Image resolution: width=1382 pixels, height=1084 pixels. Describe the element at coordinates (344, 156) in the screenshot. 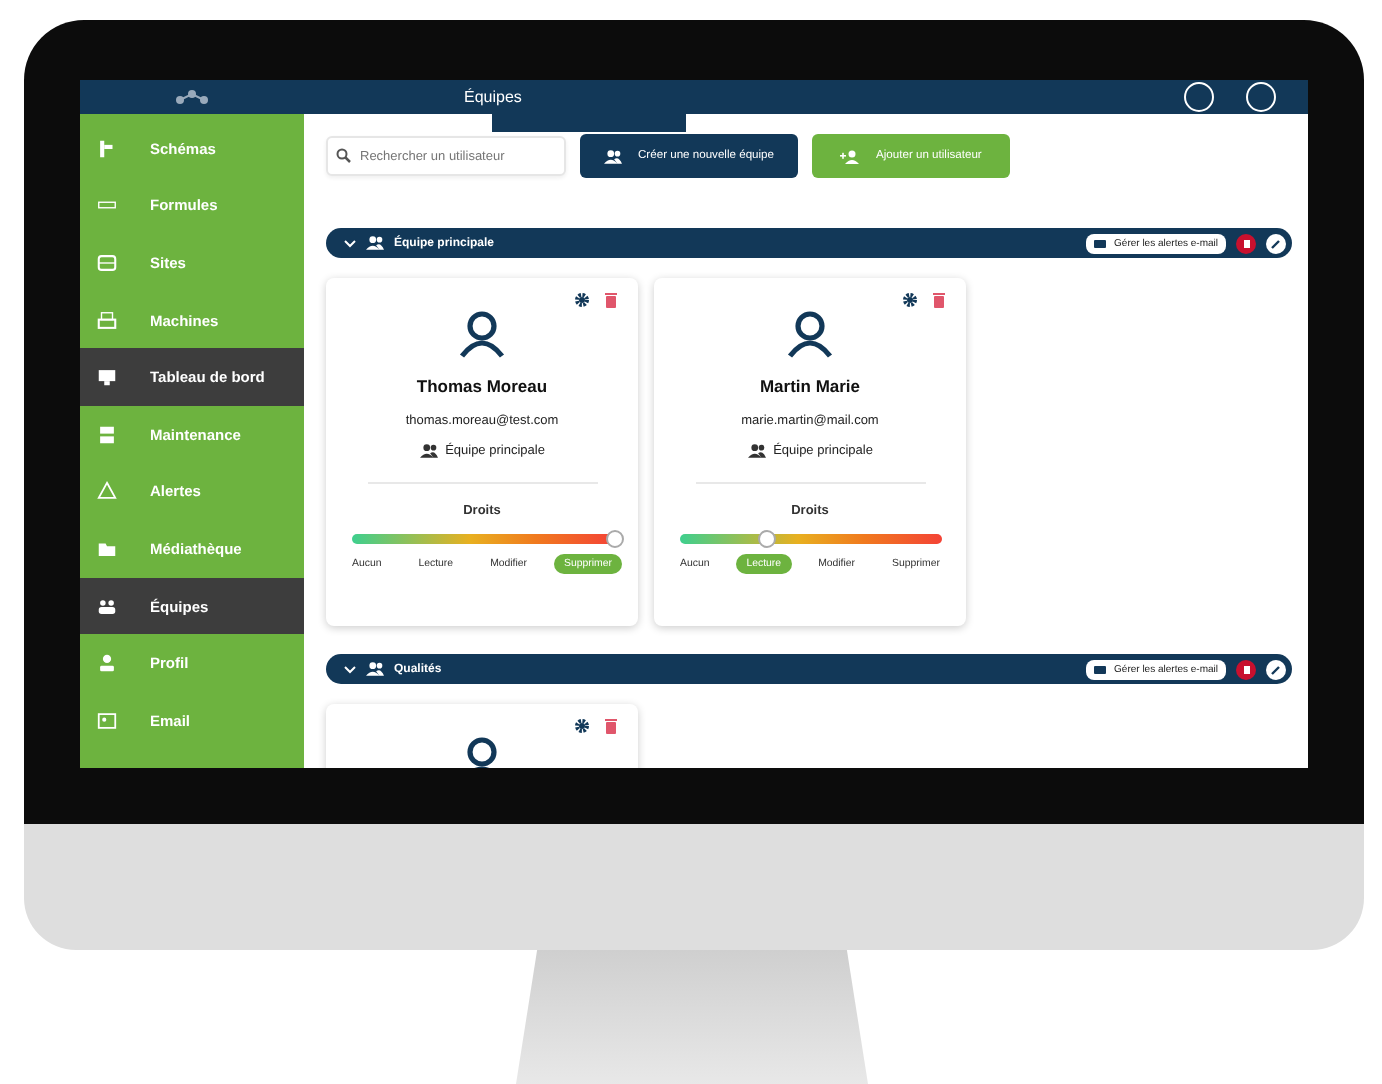

I see `search-icon` at that location.